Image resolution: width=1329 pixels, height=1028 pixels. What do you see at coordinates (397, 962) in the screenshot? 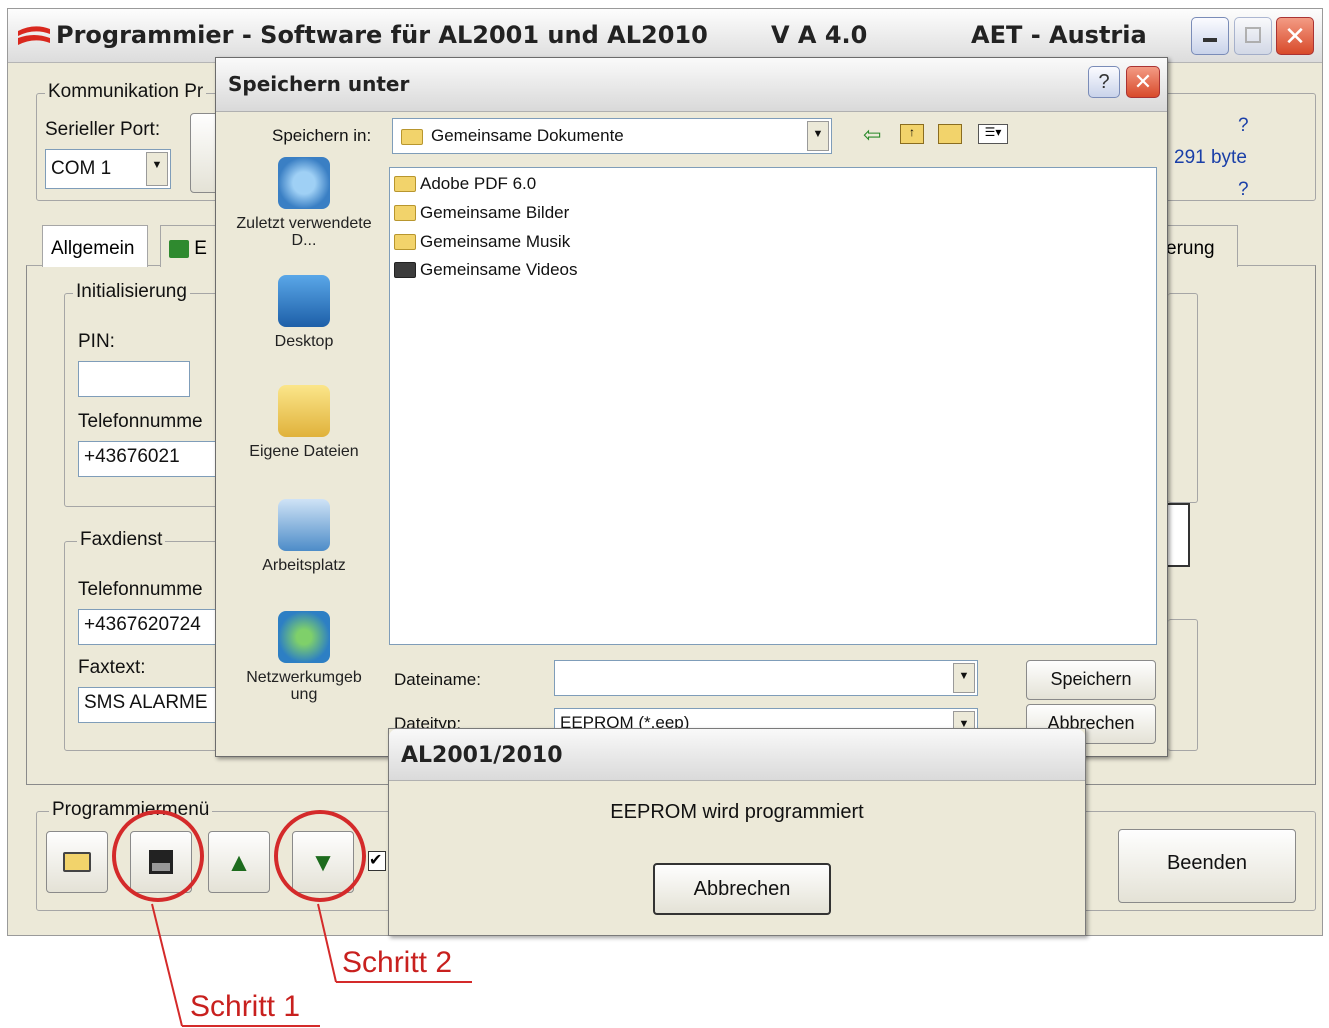
I see `step2-label: Schritt 2` at bounding box center [397, 962].